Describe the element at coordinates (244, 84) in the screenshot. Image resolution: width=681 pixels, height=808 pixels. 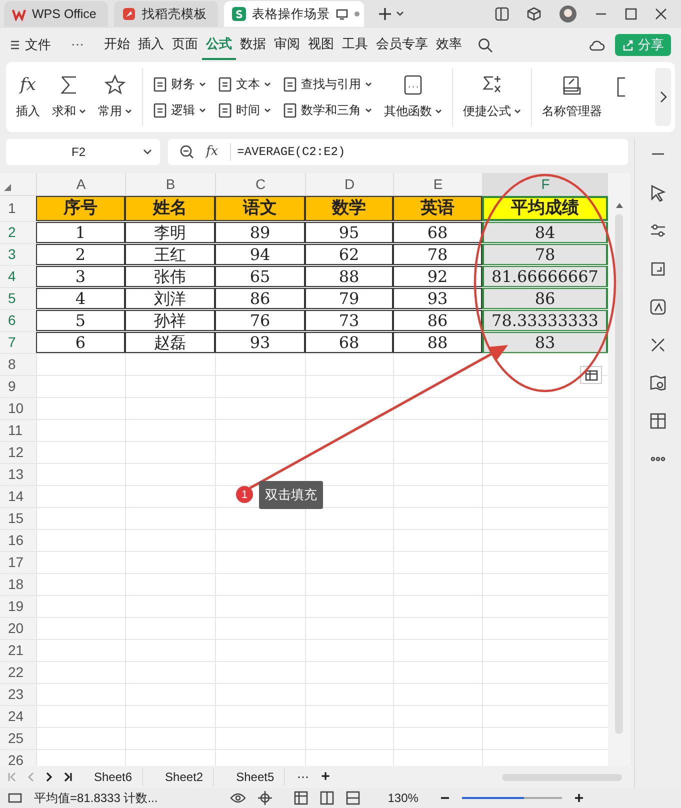
I see `function-category-button: 文本` at that location.